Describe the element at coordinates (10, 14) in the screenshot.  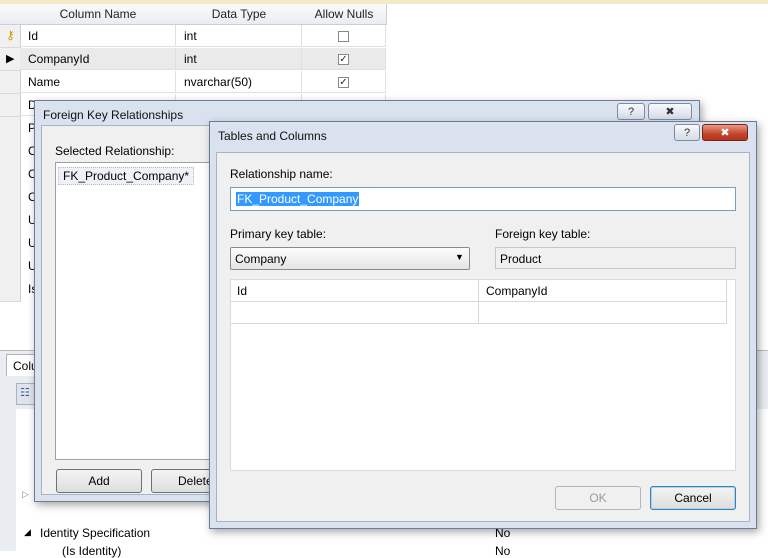
I see `row-selector-header` at that location.